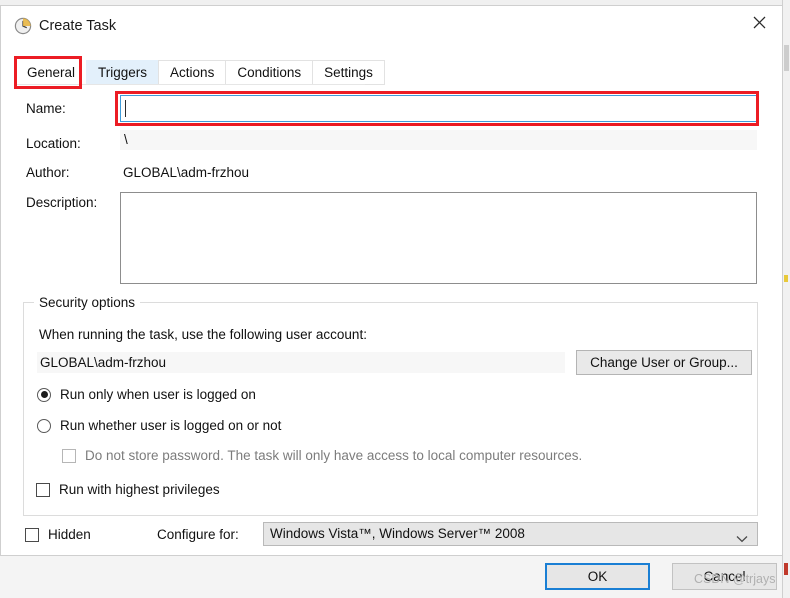 The height and width of the screenshot is (598, 790). I want to click on tab-settings-label: Settings, so click(348, 72).